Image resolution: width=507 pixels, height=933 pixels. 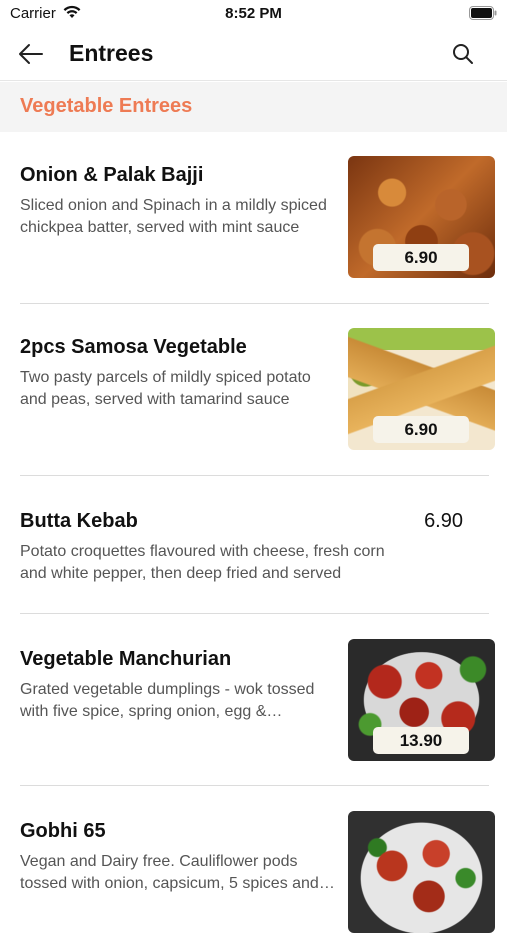 I want to click on item-name: 2pcs Samosa Vegetable, so click(x=133, y=347).